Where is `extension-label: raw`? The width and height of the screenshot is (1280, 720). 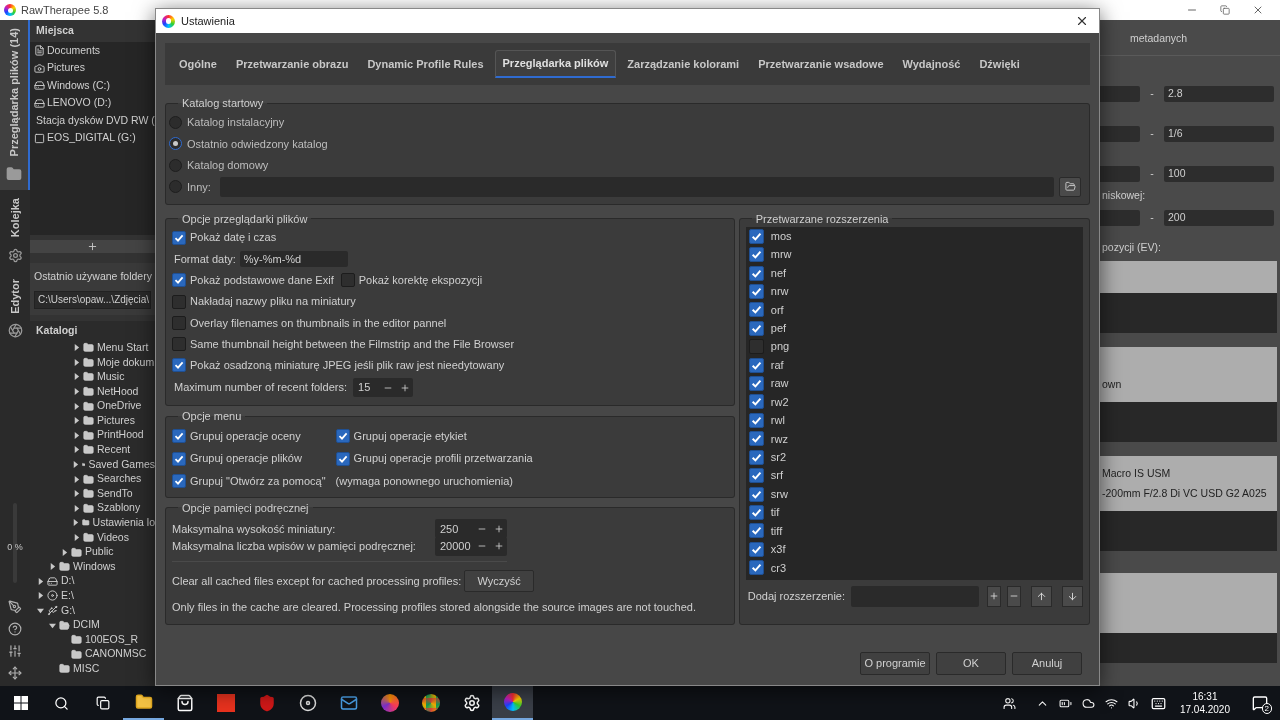
extension-label: raw is located at coordinates (779, 383).